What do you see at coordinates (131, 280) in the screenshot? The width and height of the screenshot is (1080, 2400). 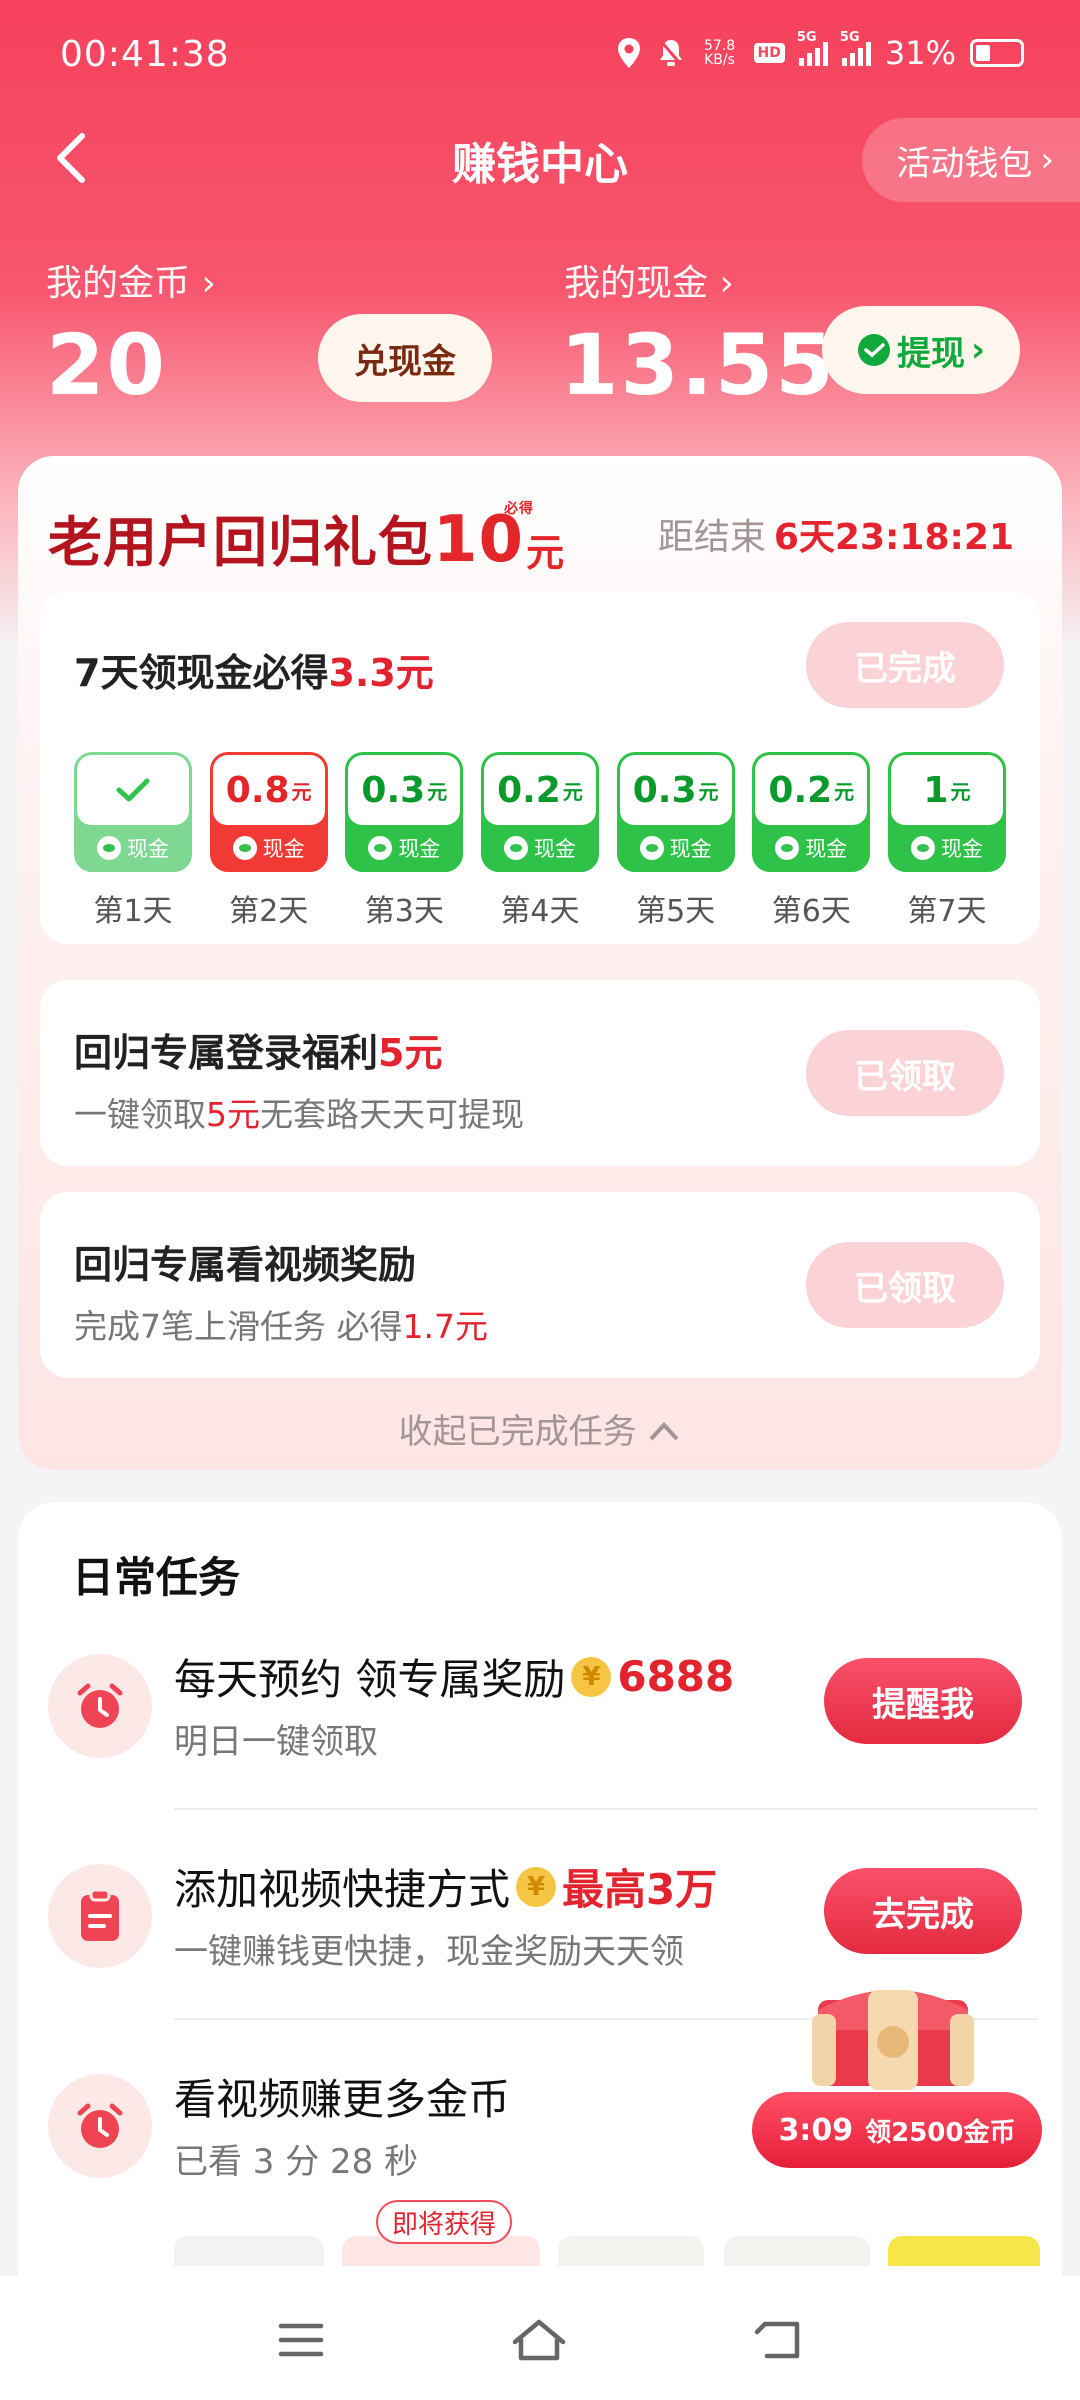 I see `coins-label-link: 我的金币 ›` at bounding box center [131, 280].